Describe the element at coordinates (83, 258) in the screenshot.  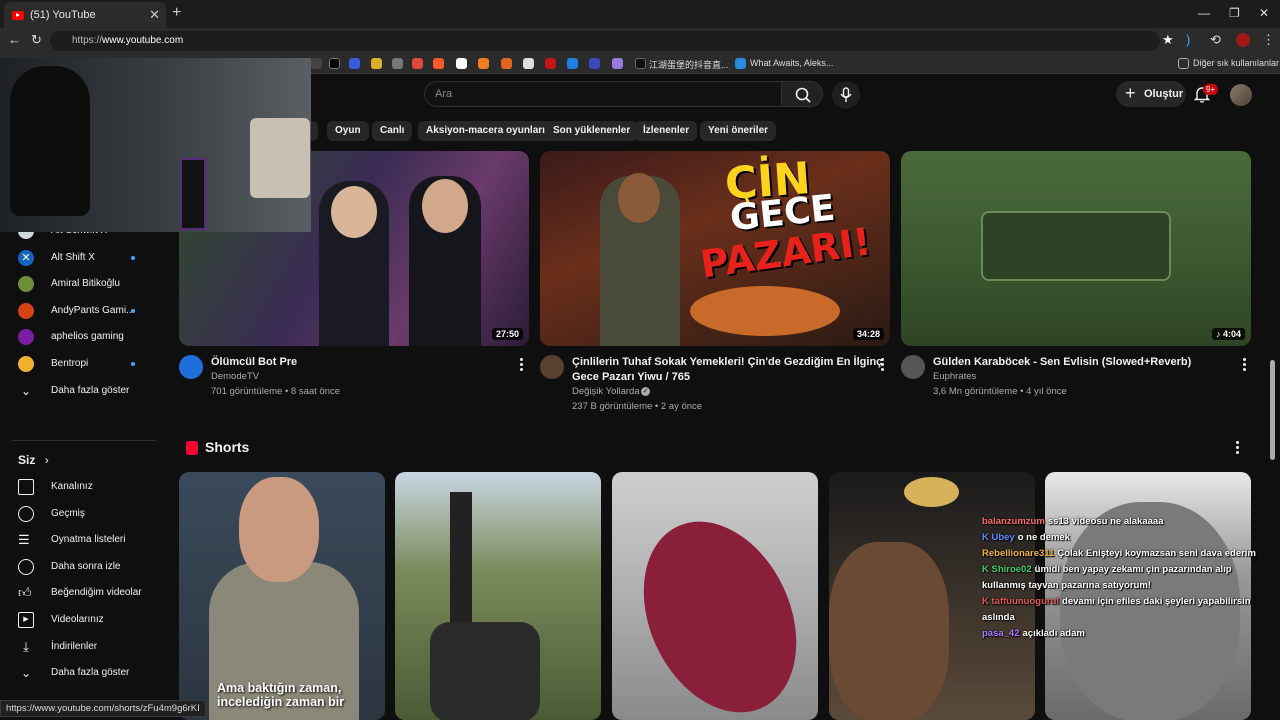
I see `sidebar-sub-alt-shift-x: ✕ Alt Shift X` at that location.